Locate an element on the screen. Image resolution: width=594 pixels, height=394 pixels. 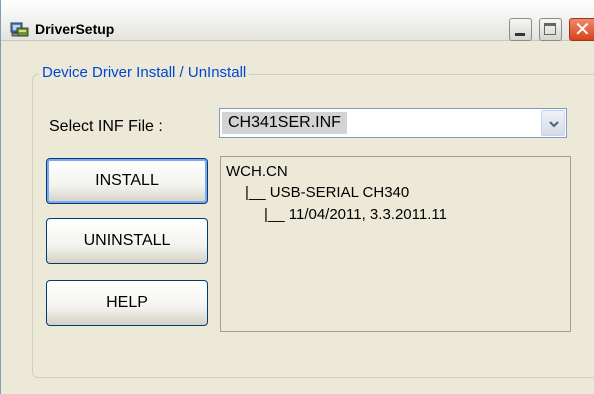
chevron-down-icon is located at coordinates (554, 124).